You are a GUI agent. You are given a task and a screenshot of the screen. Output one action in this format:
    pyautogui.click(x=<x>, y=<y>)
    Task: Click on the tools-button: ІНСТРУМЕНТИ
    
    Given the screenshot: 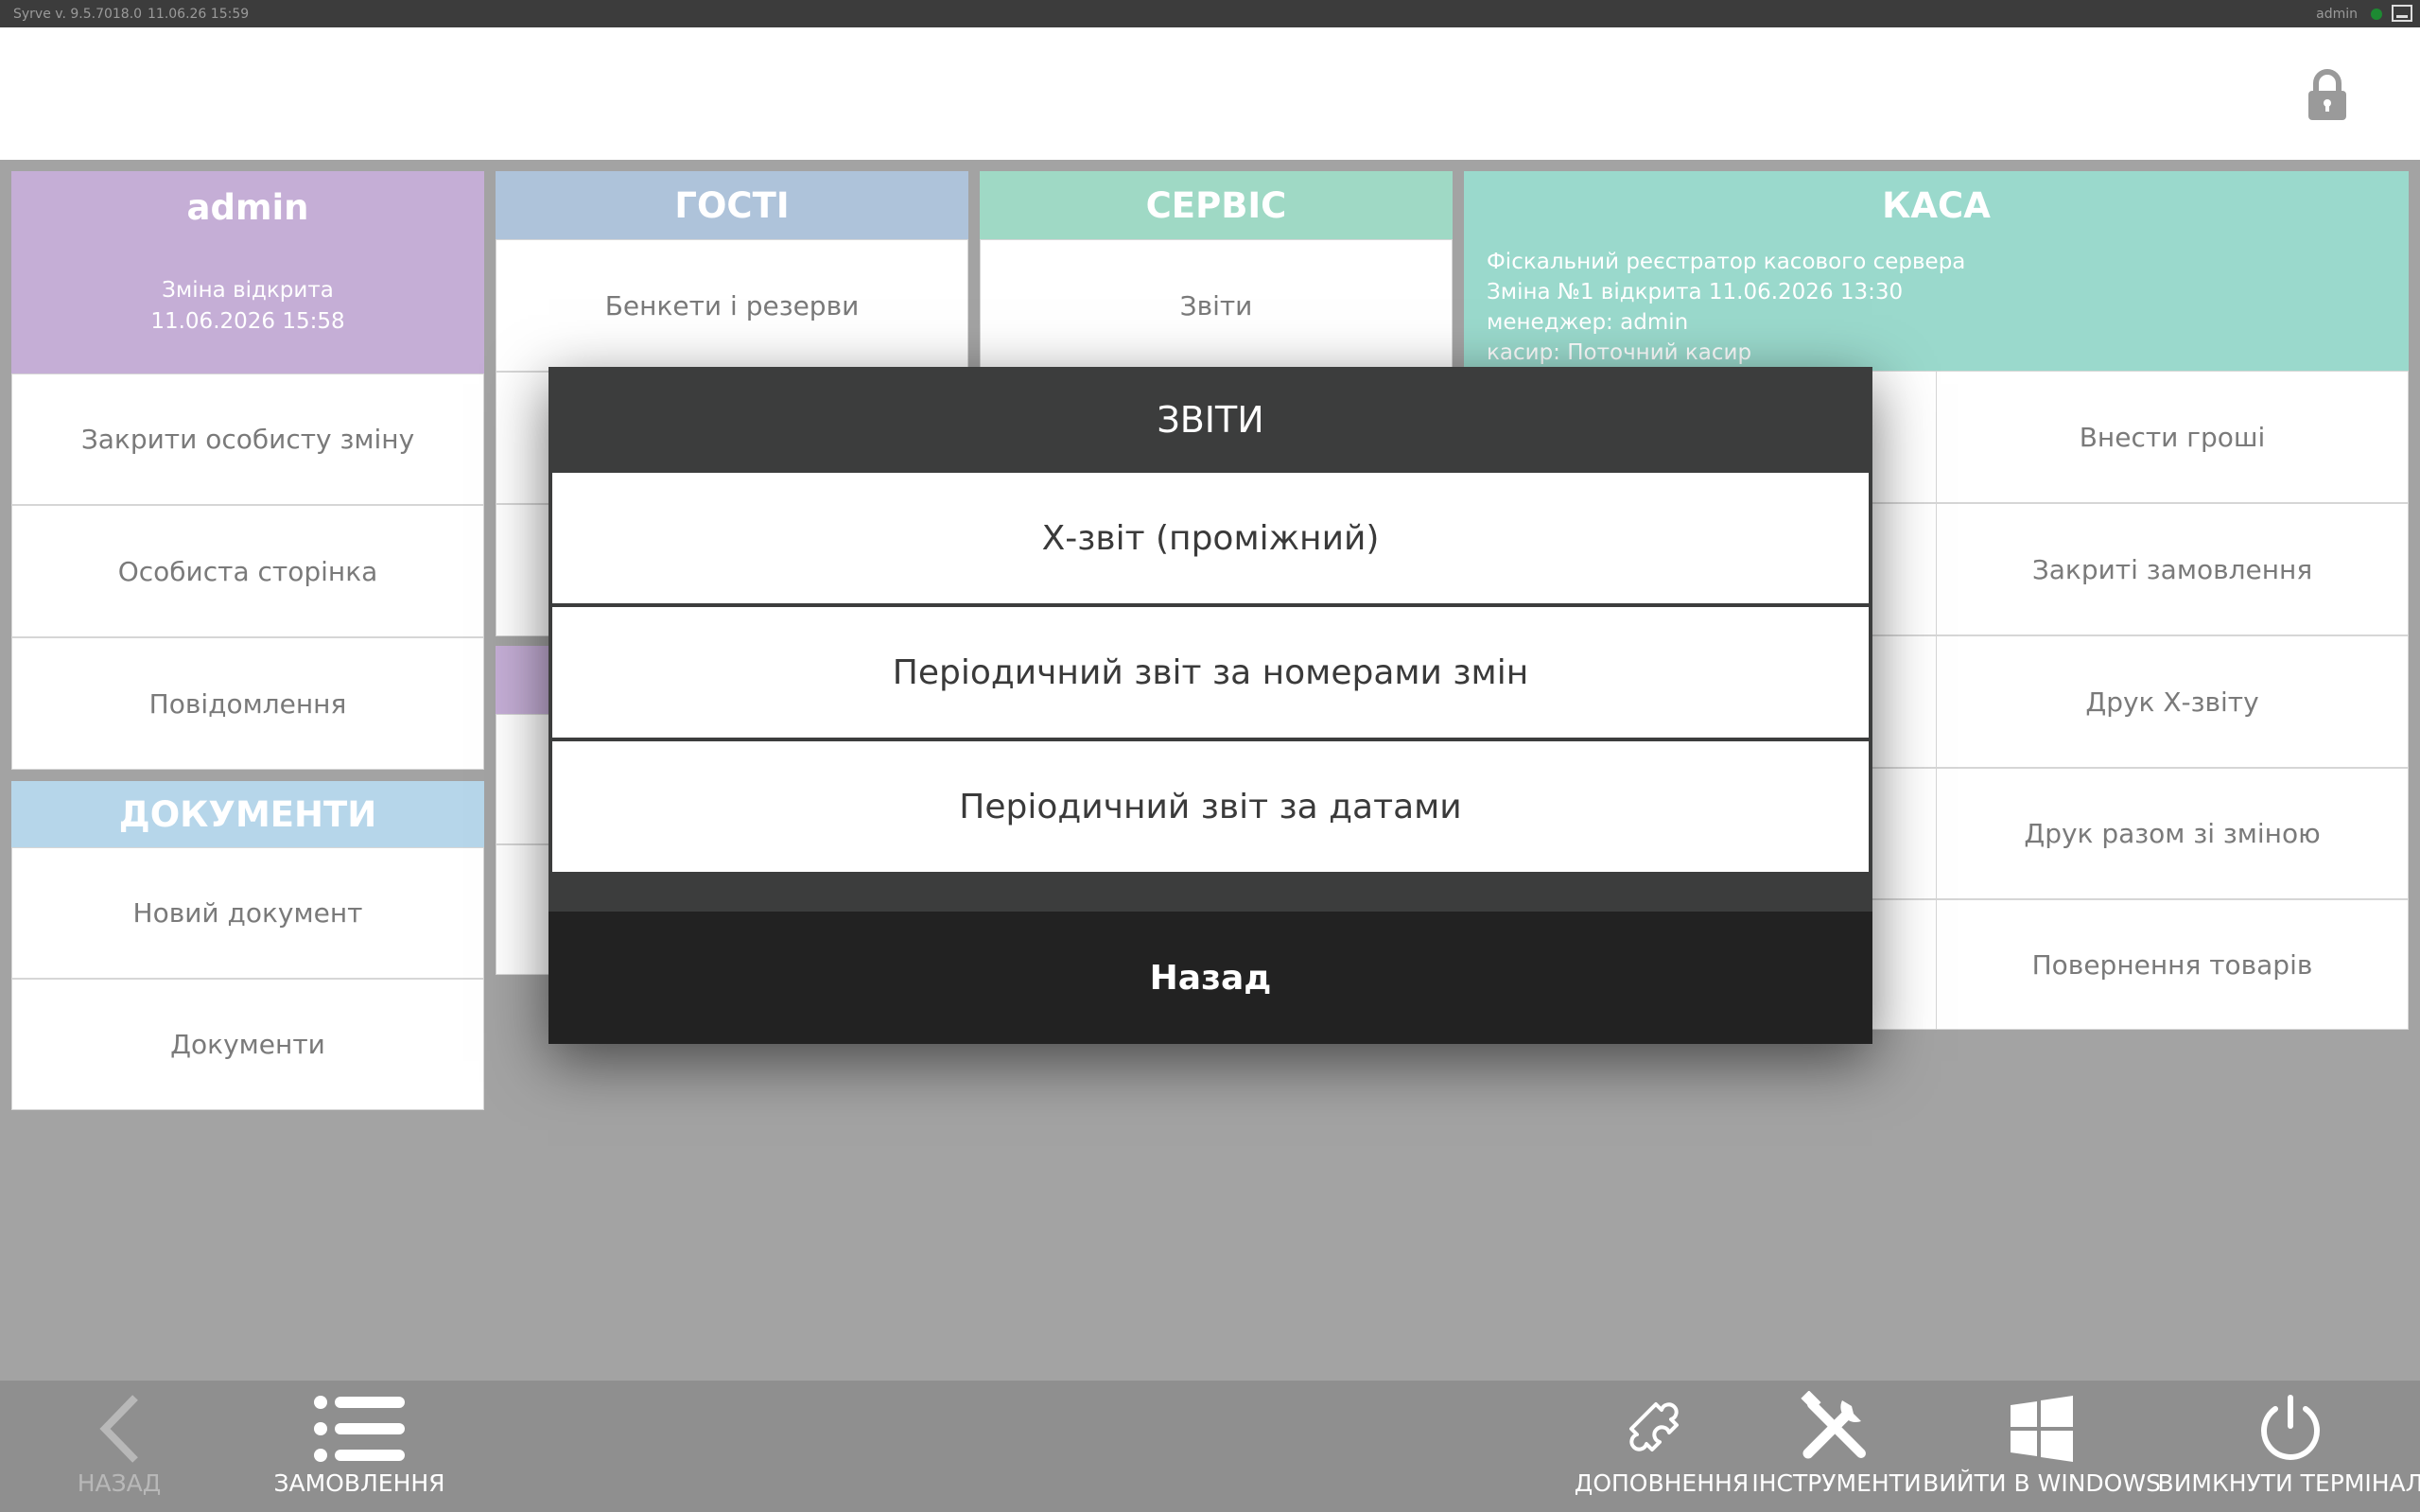 What is the action you would take?
    pyautogui.click(x=1837, y=1446)
    